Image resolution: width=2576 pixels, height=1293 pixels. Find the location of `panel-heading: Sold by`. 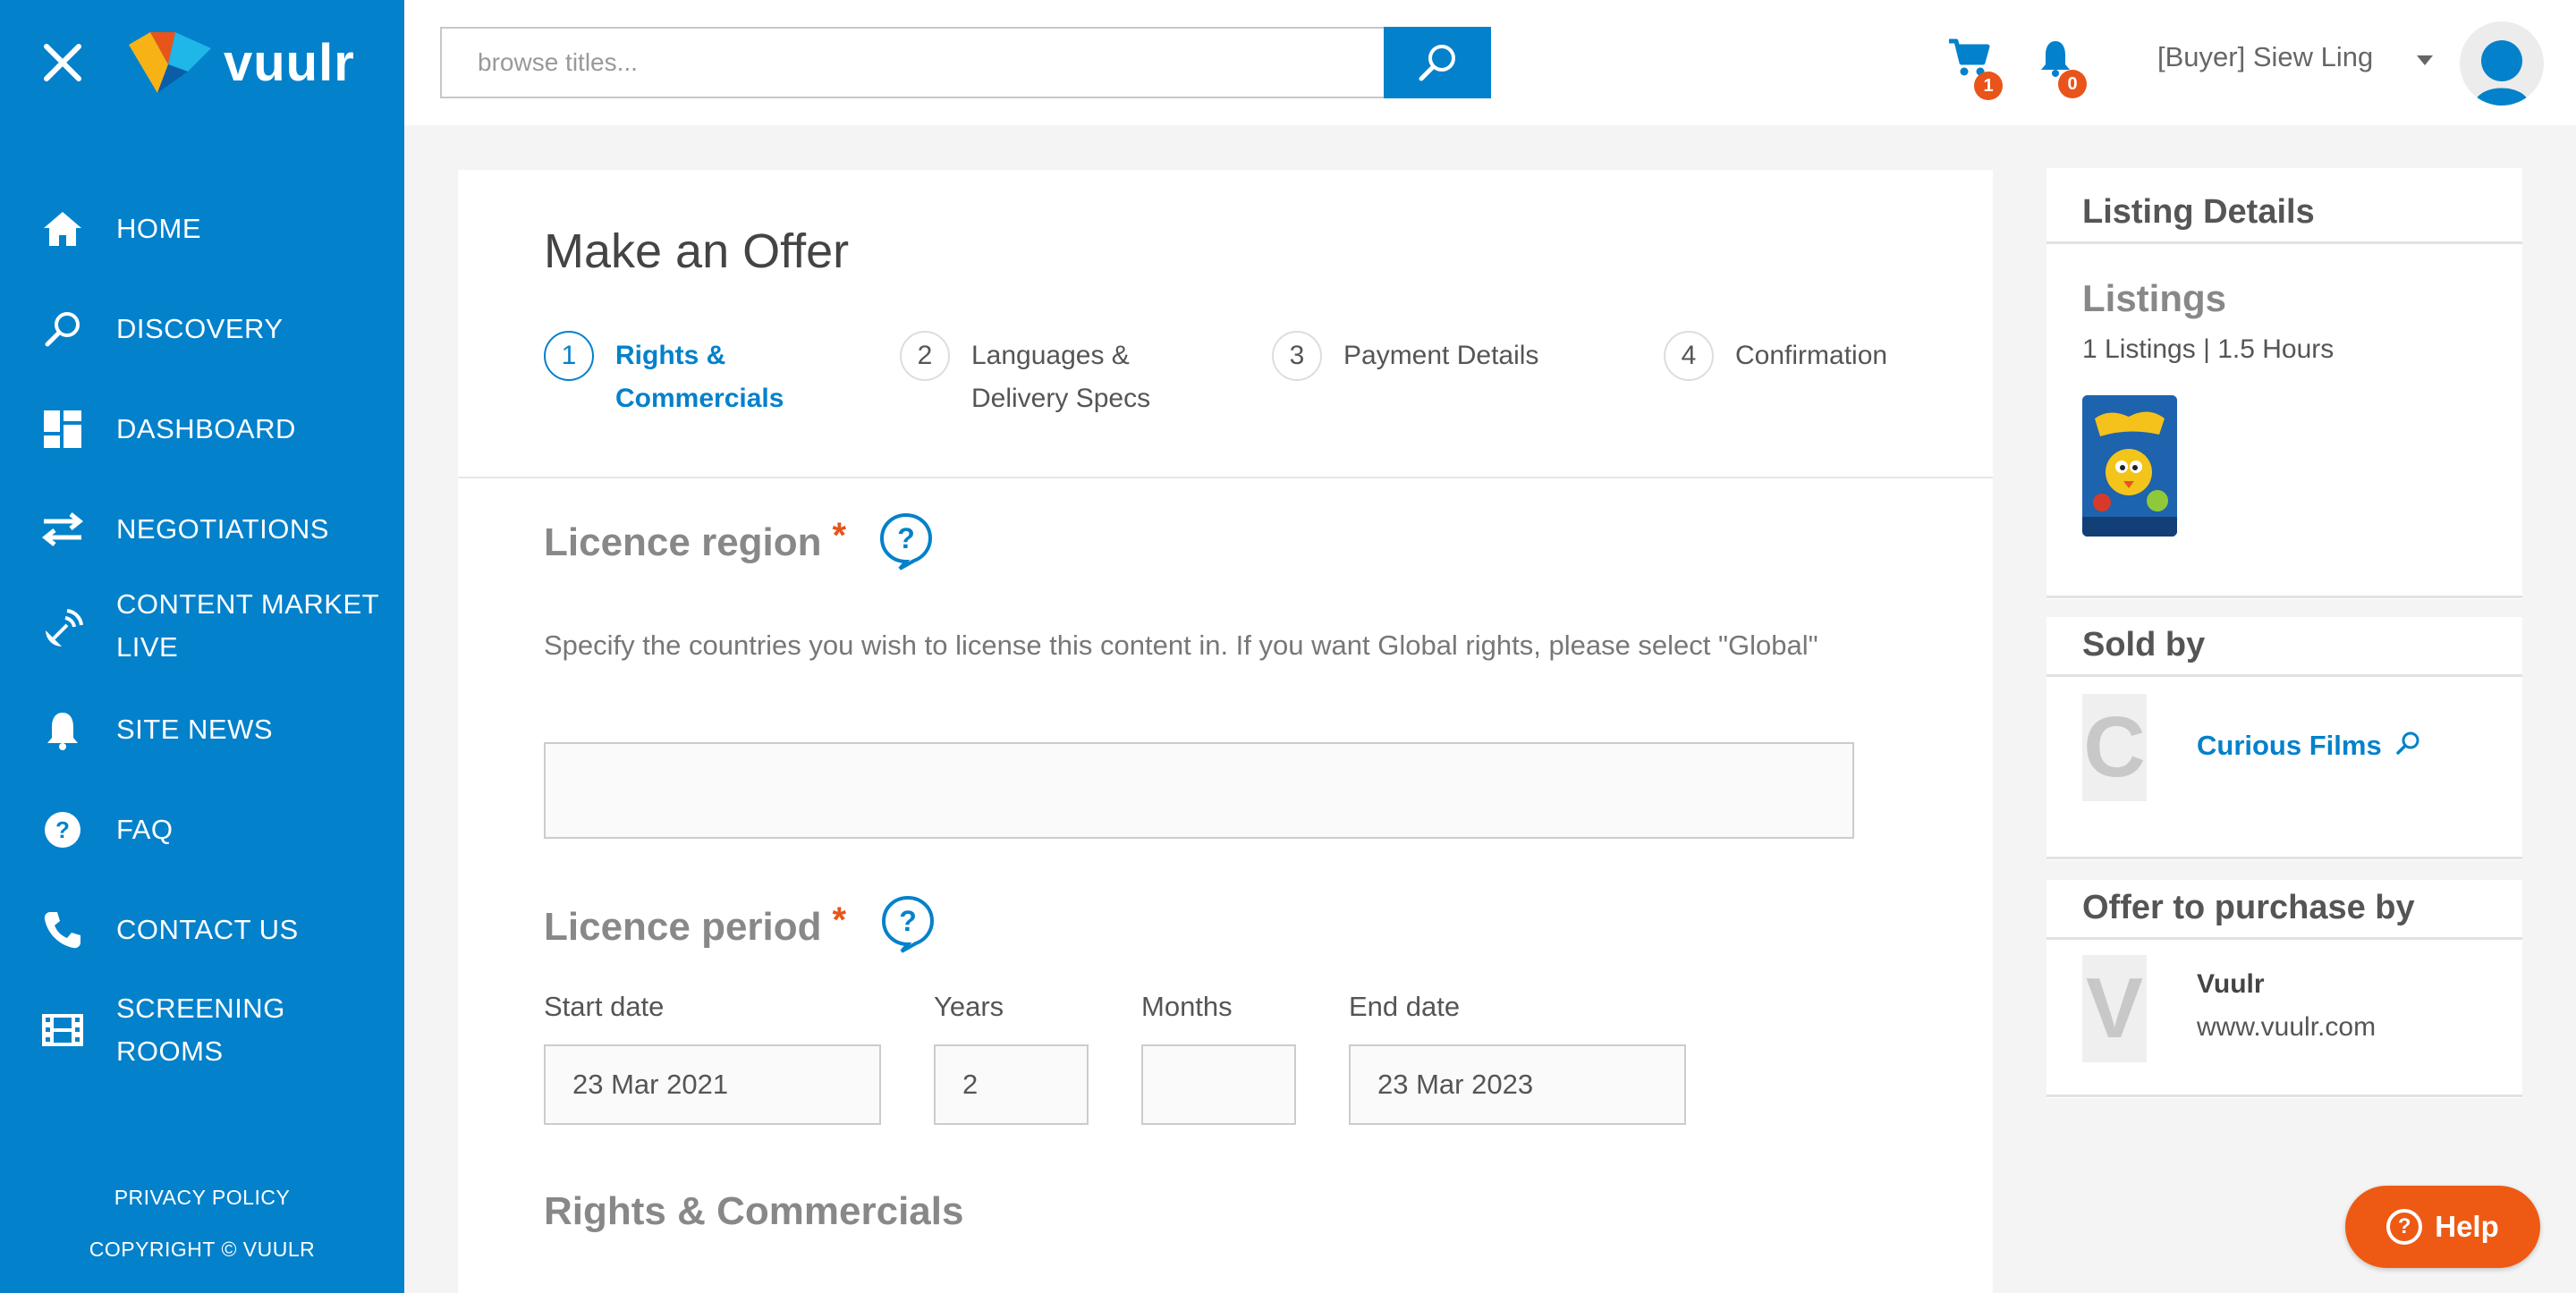

panel-heading: Sold by is located at coordinates (2144, 644).